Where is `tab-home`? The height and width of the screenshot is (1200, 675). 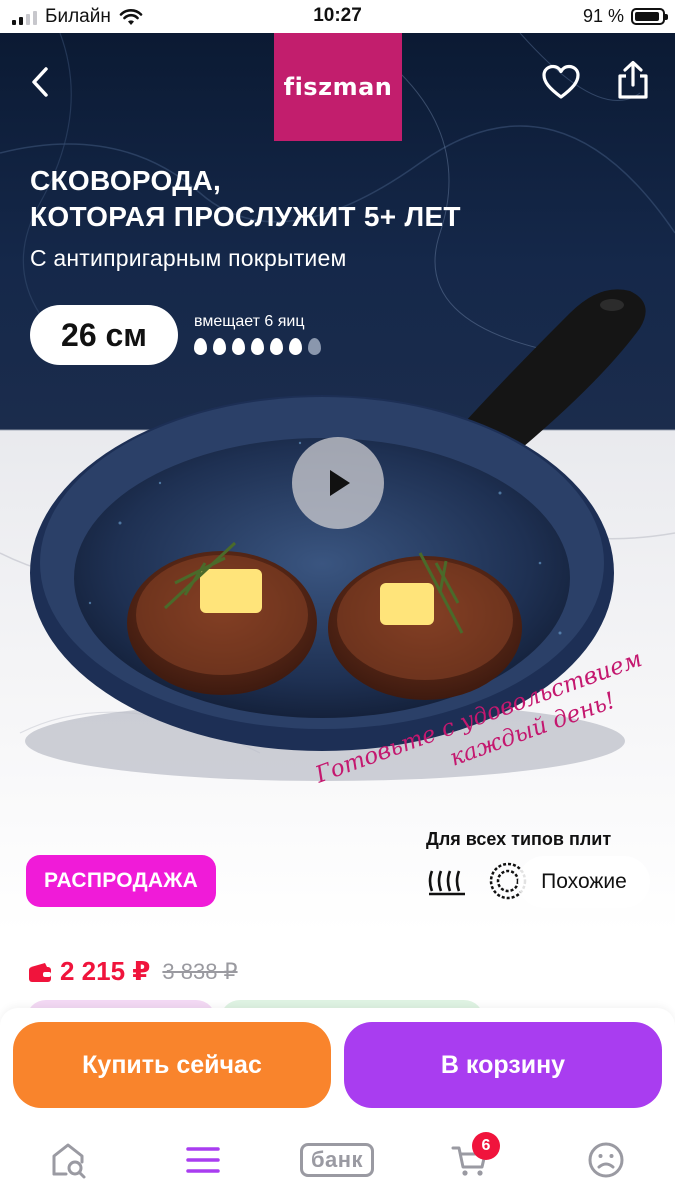 tab-home is located at coordinates (68, 1160).